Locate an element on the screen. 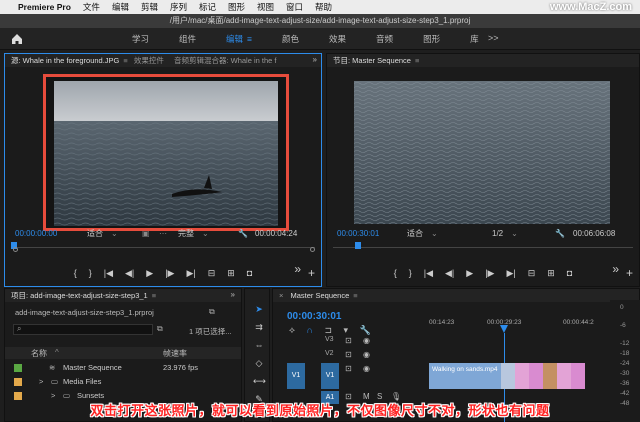 This screenshot has width=640, height=422. source-scrubber is located at coordinates (163, 247).